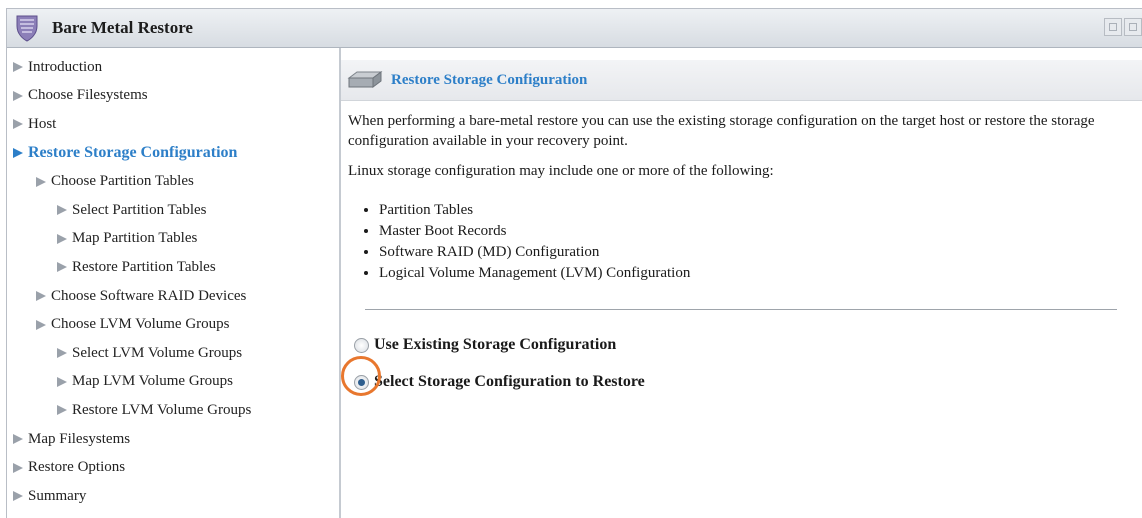 This screenshot has height=518, width=1142. Describe the element at coordinates (79, 438) in the screenshot. I see `nav-item-label: Map Filesystems` at that location.